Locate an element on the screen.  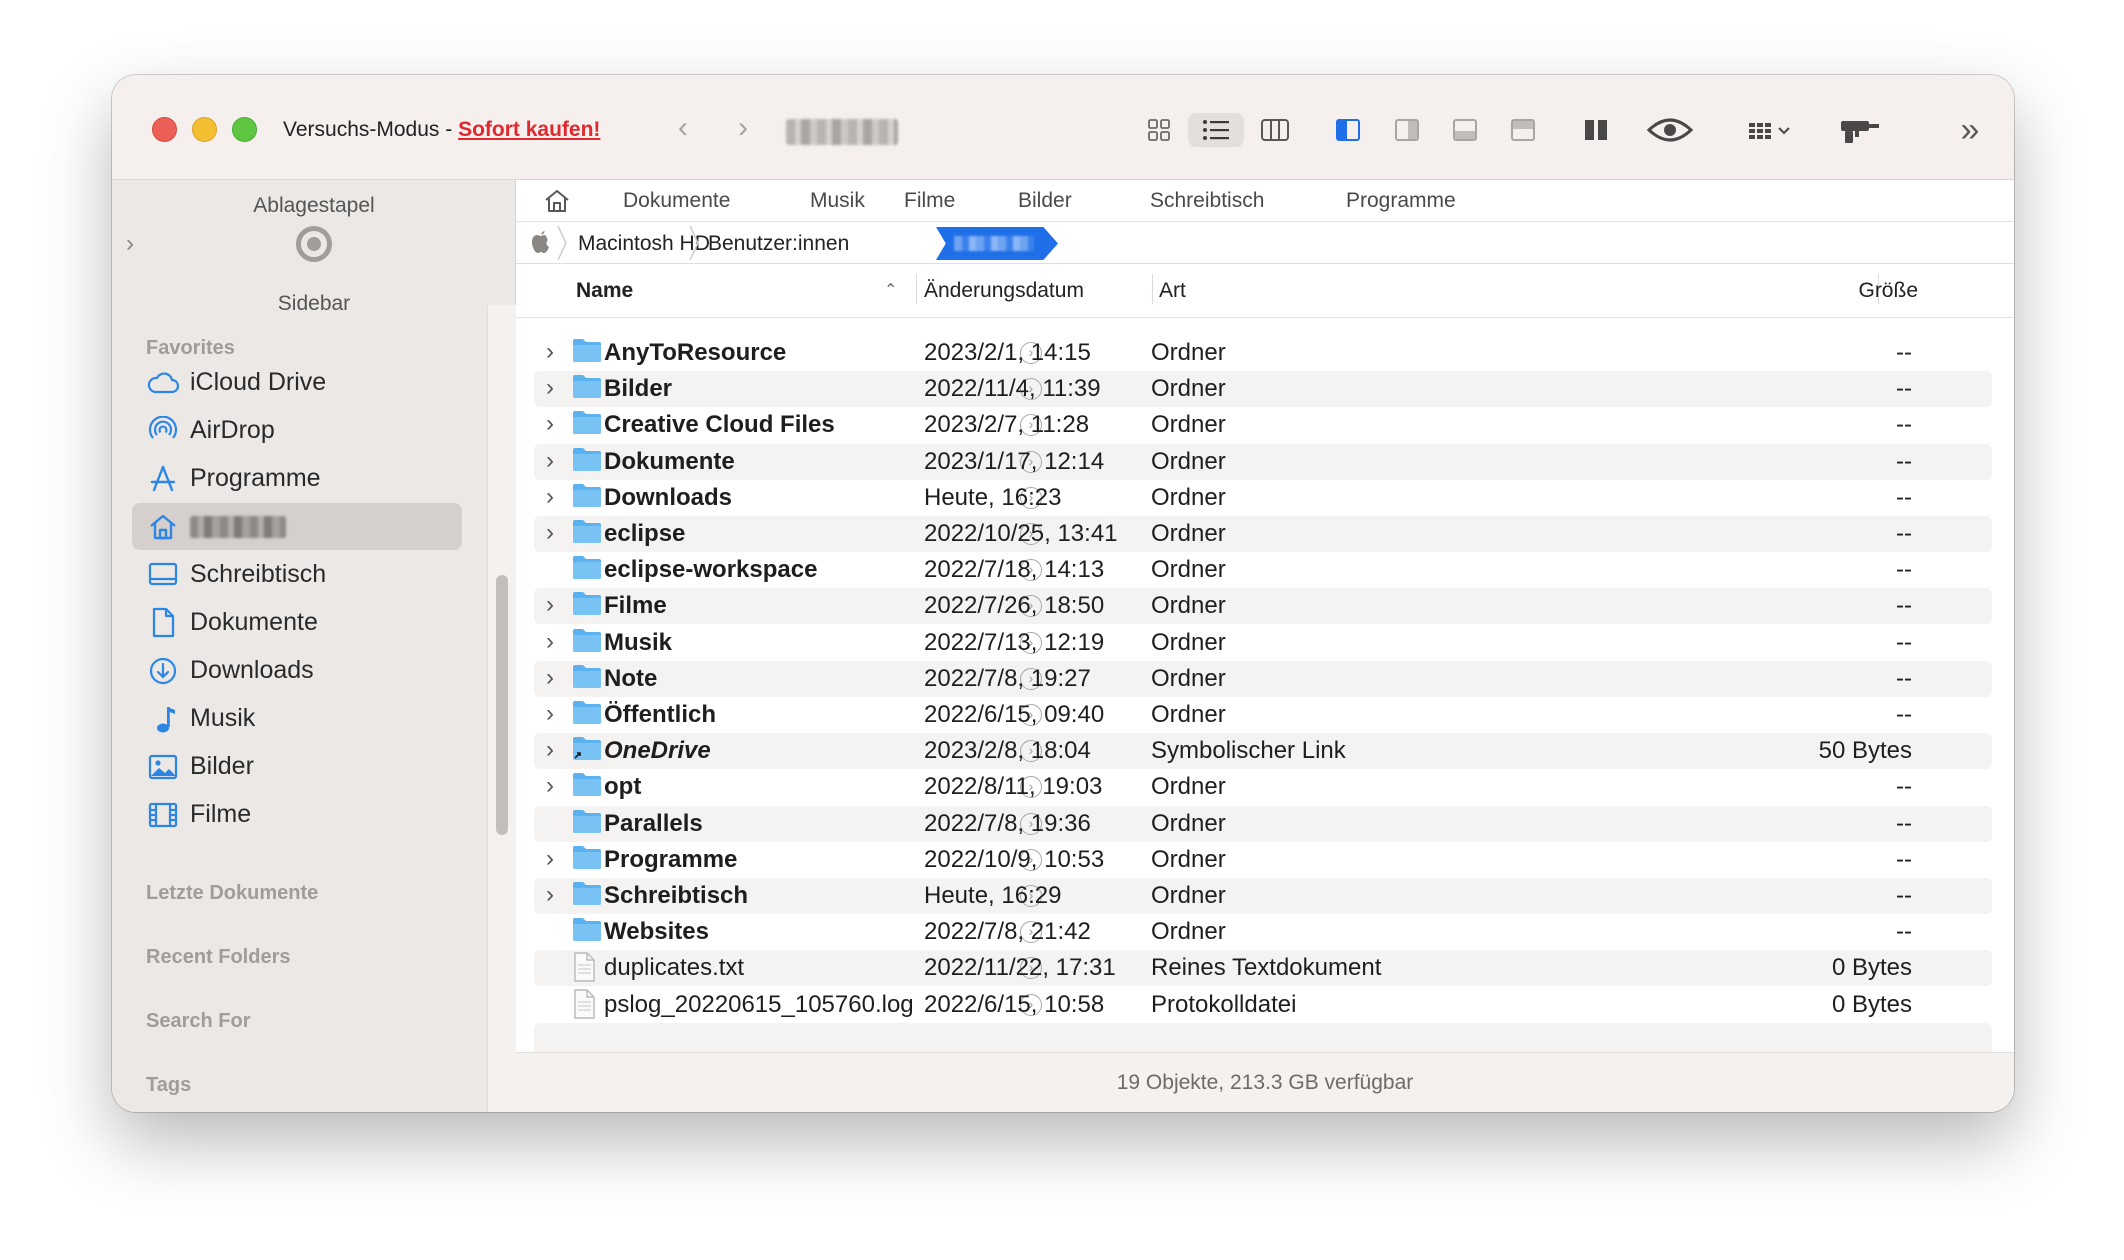
sidebar-item-programme: Programme is located at coordinates (297, 478).